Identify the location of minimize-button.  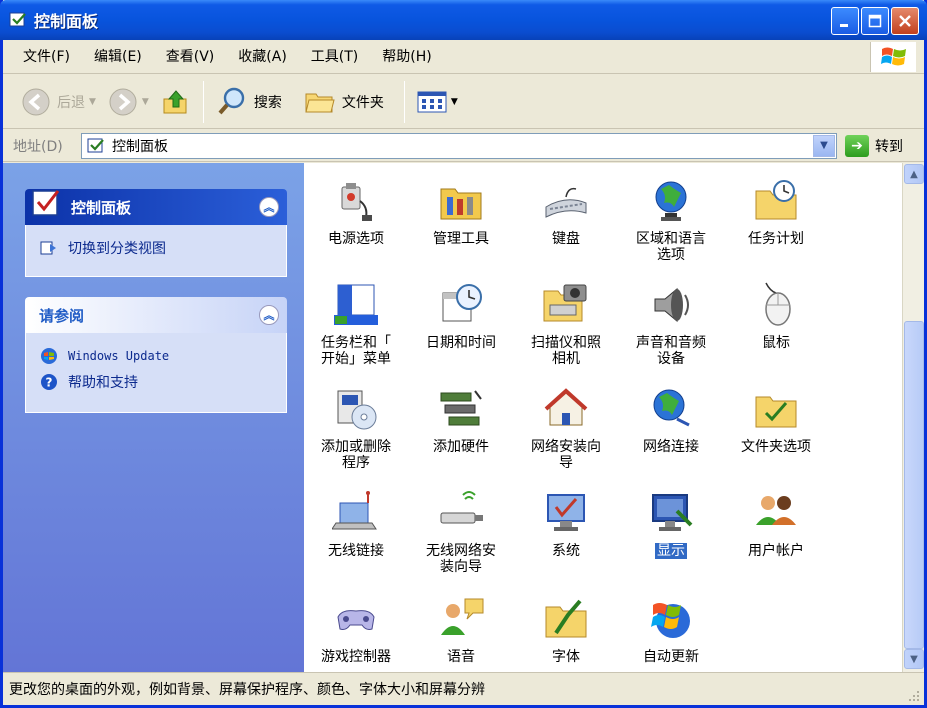
(845, 21).